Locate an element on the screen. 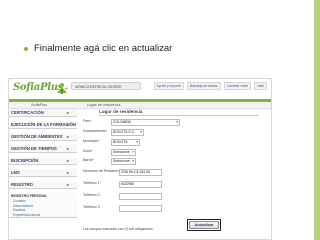  task-tray-link: Bandeja de tareas is located at coordinates (204, 86).